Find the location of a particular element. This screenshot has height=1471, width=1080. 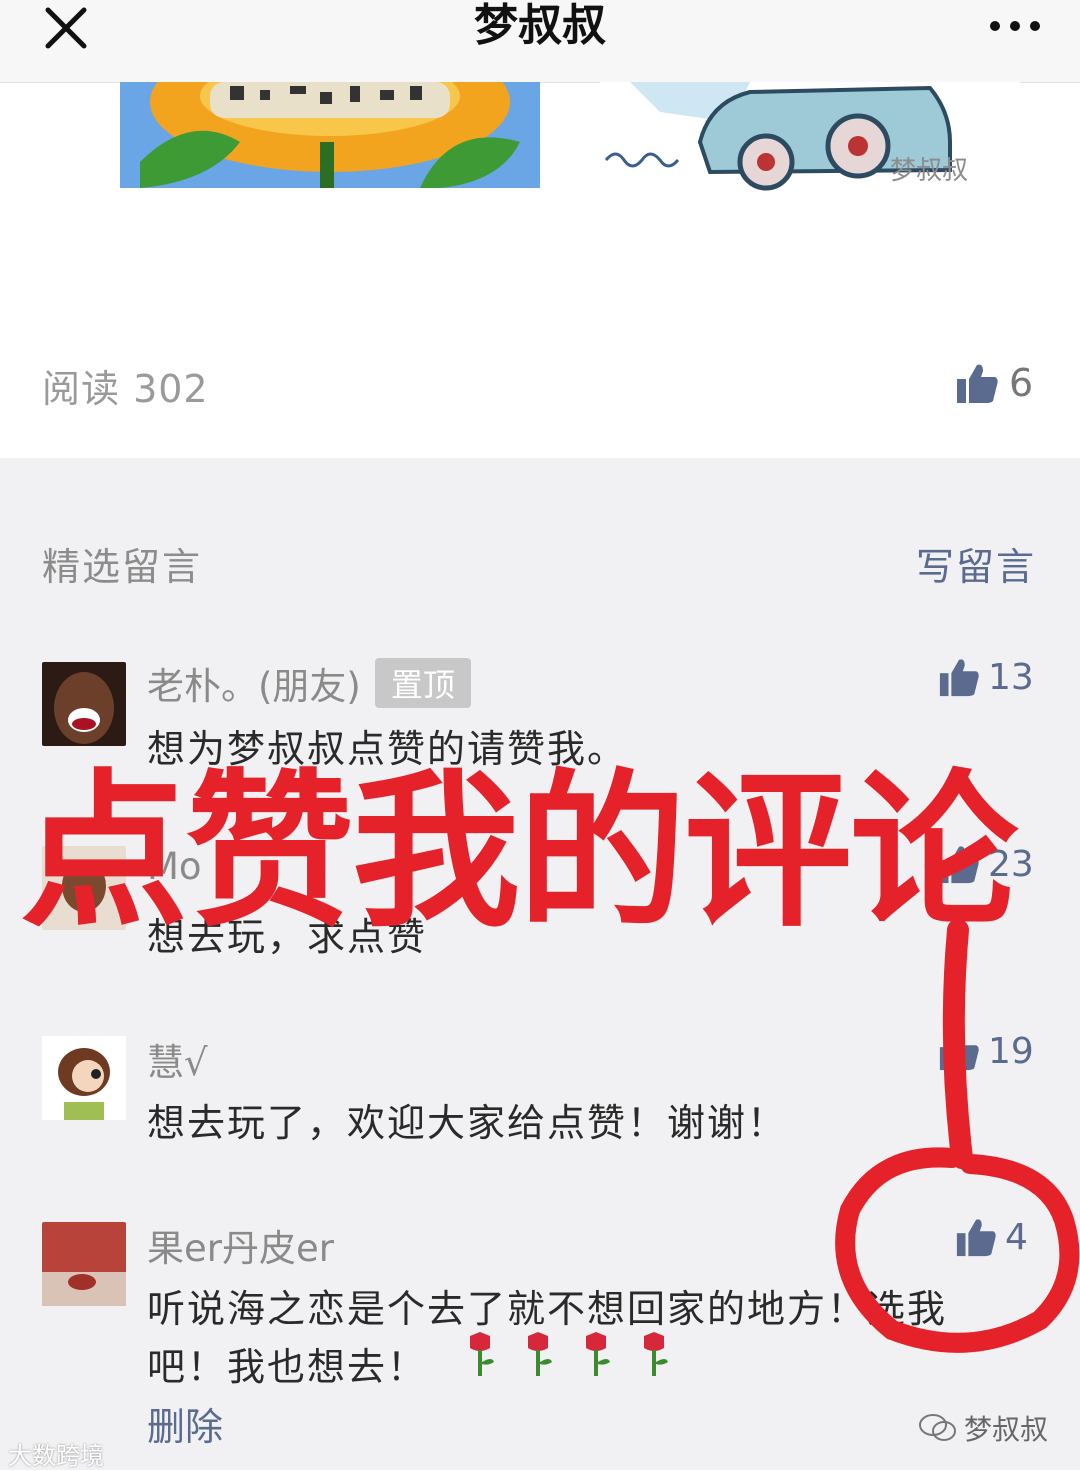

article-like-count: 6 is located at coordinates (1021, 383).